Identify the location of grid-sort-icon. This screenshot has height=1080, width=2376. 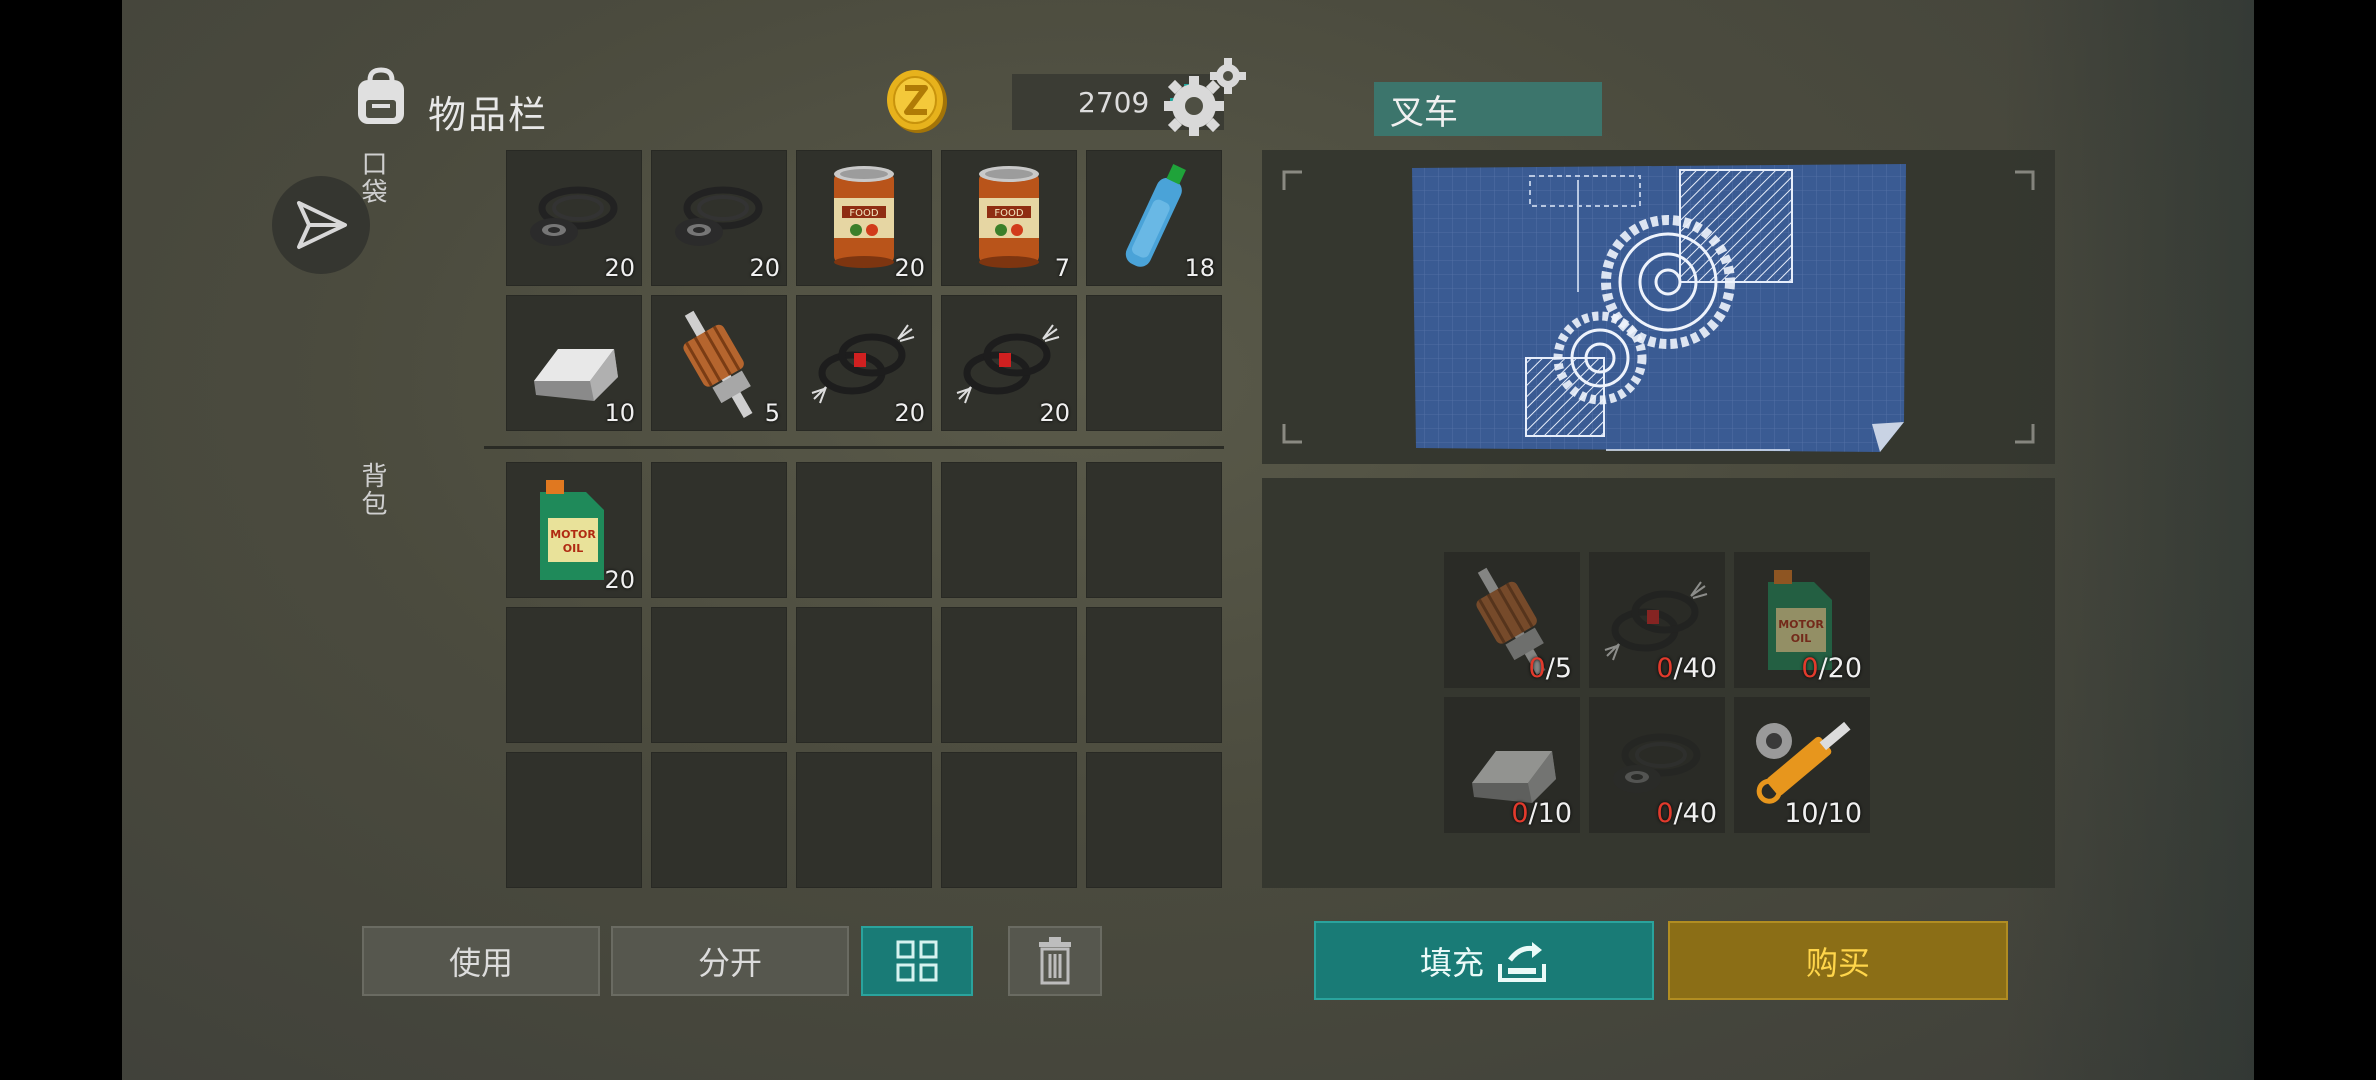
(917, 961).